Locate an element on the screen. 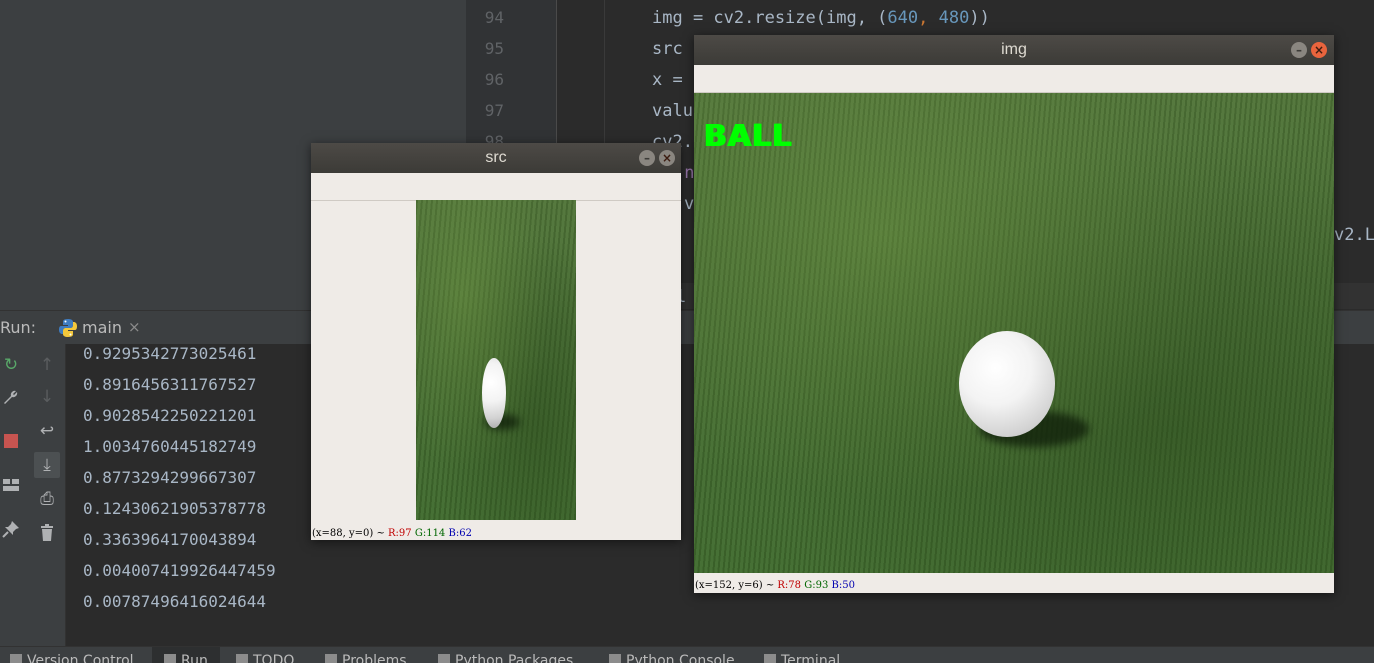 The image size is (1374, 663). img-window-toolbar is located at coordinates (1014, 79).